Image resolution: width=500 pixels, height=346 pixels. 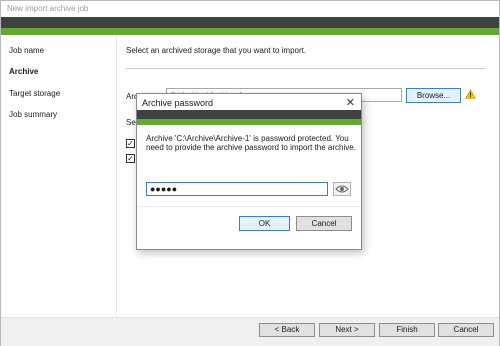 What do you see at coordinates (130, 143) in the screenshot?
I see `checkbox-1: ✓` at bounding box center [130, 143].